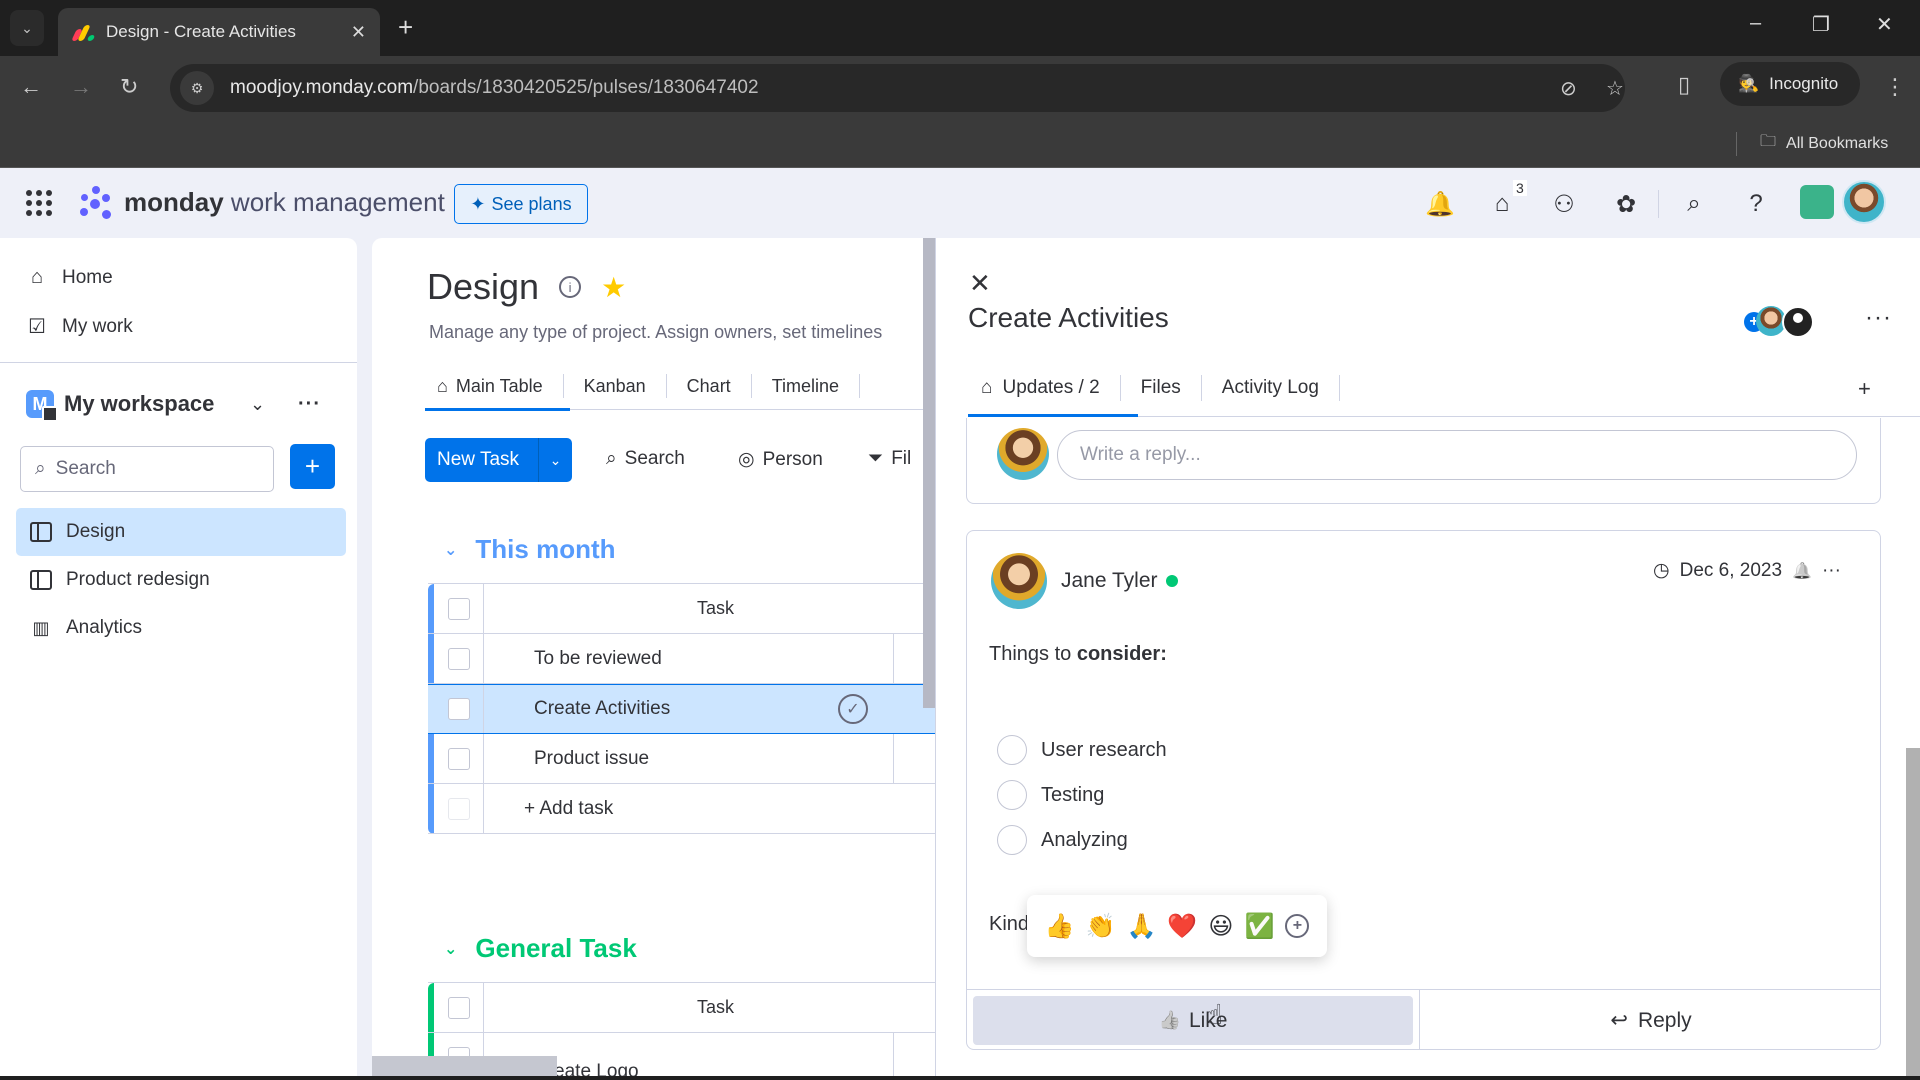 Image resolution: width=1920 pixels, height=1080 pixels. What do you see at coordinates (591, 759) in the screenshot?
I see `task-name: Product issue` at bounding box center [591, 759].